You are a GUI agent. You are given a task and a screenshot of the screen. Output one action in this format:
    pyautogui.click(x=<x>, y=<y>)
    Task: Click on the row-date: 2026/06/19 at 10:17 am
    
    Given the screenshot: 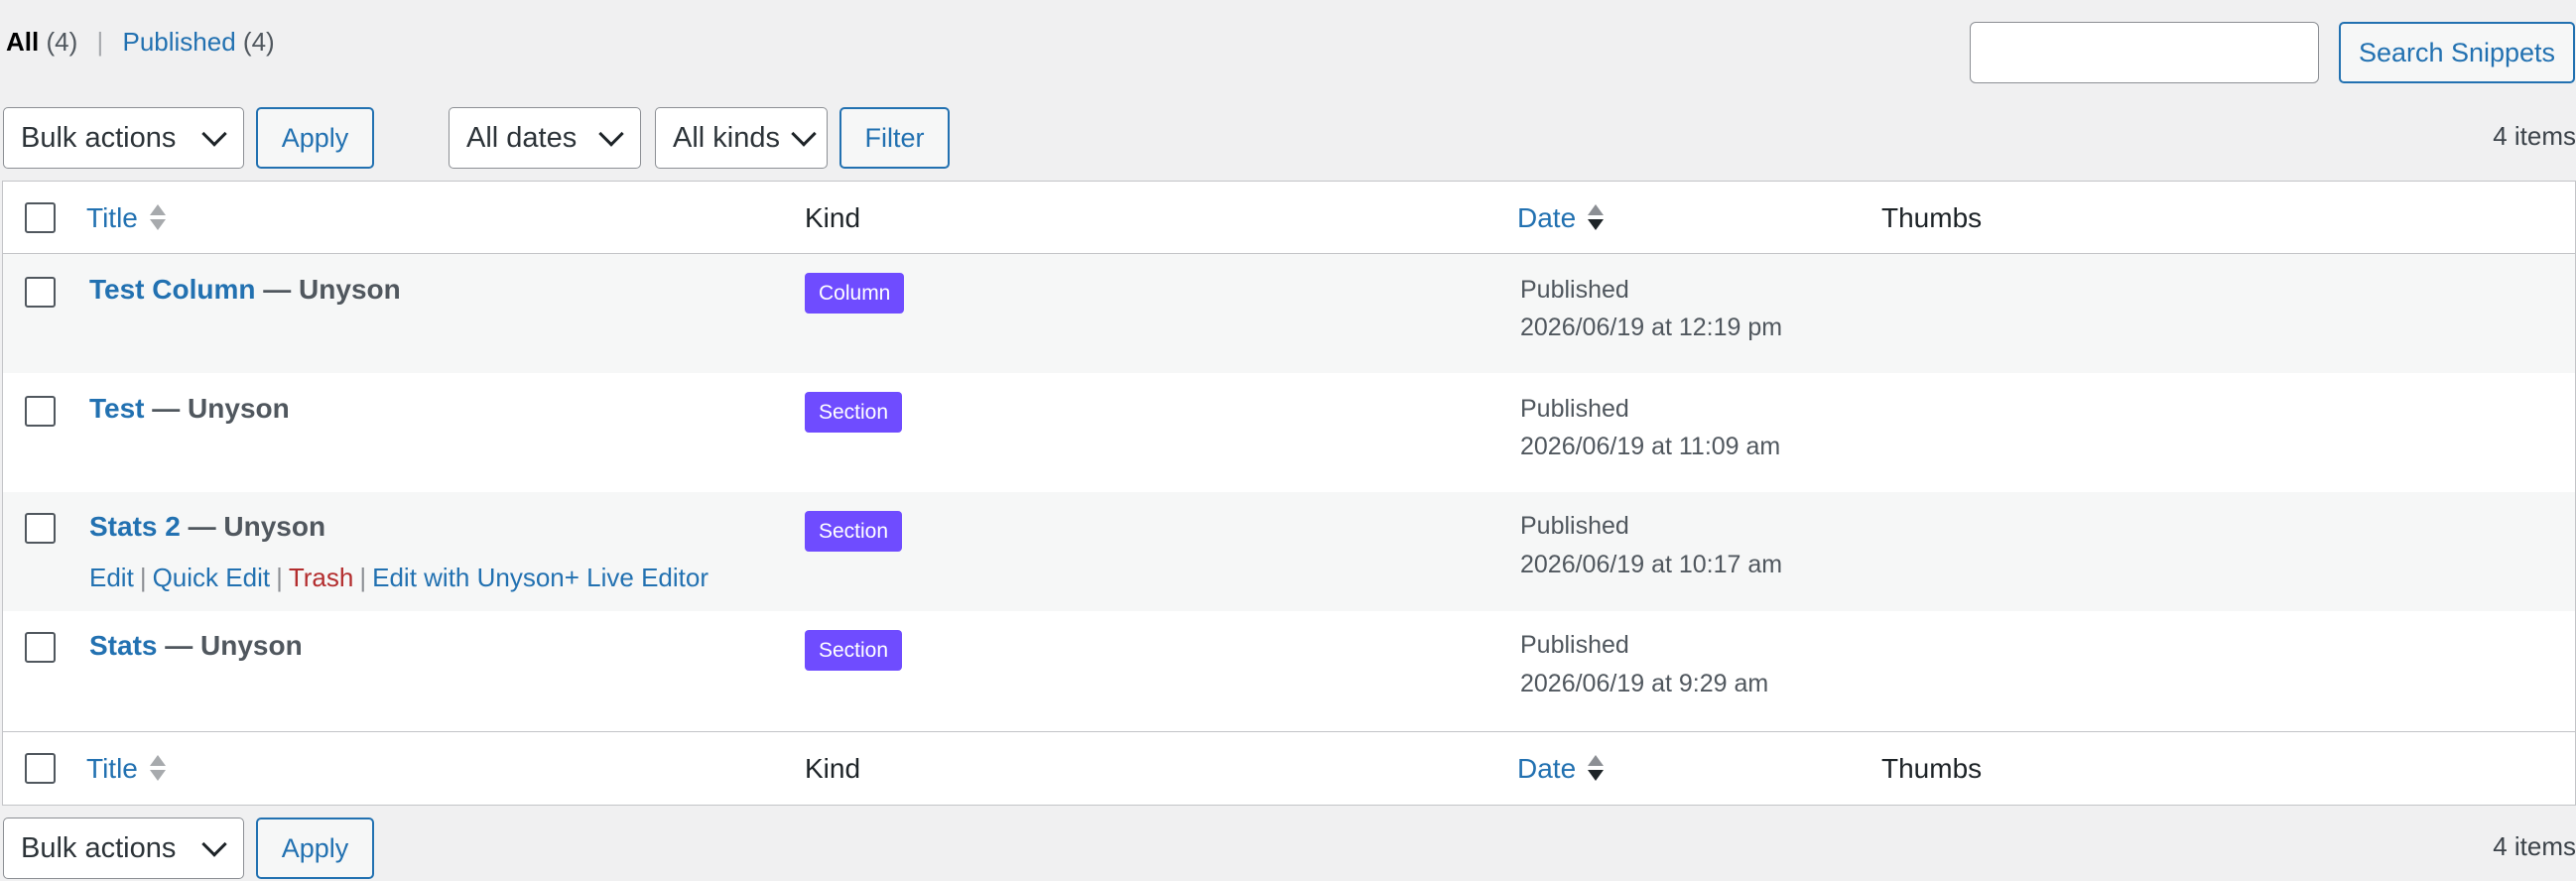 What is the action you would take?
    pyautogui.click(x=1652, y=564)
    